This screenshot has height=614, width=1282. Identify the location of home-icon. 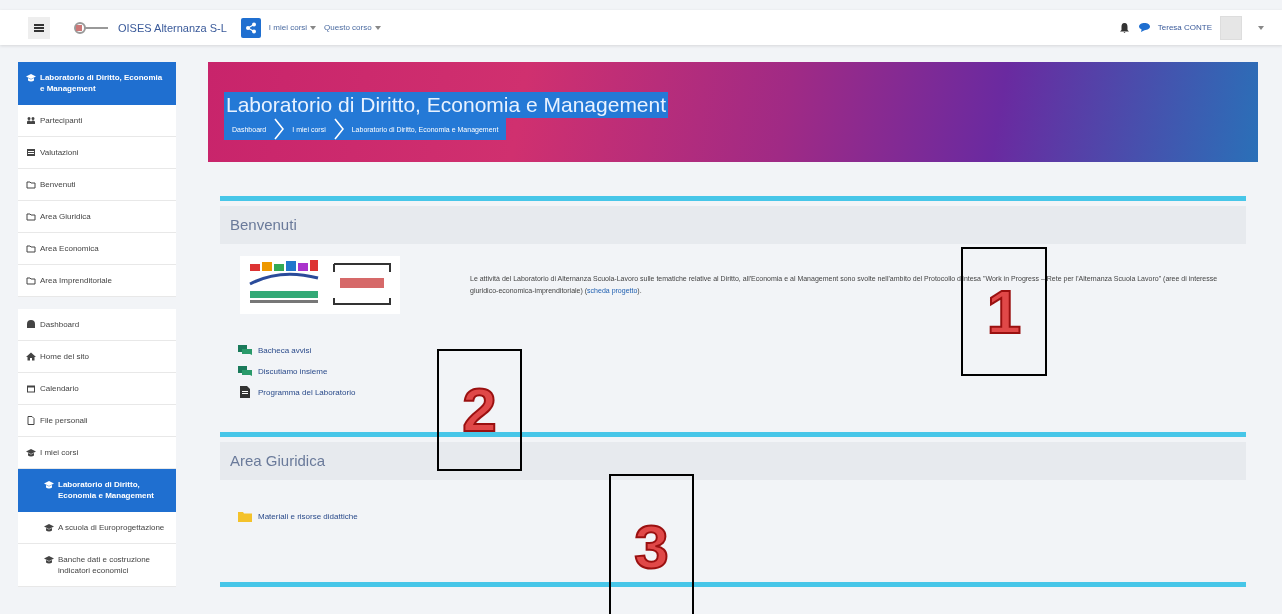
(31, 356).